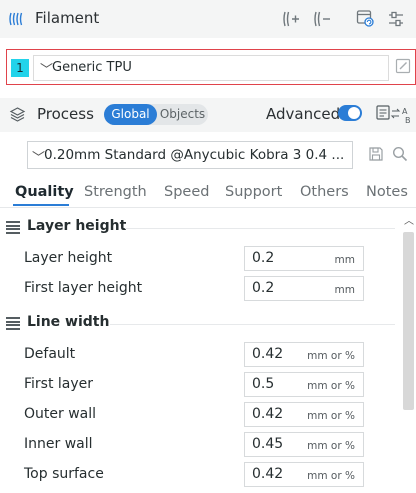  What do you see at coordinates (304, 474) in the screenshot?
I see `top-surface-line-width-input: 0.42 mm or %` at bounding box center [304, 474].